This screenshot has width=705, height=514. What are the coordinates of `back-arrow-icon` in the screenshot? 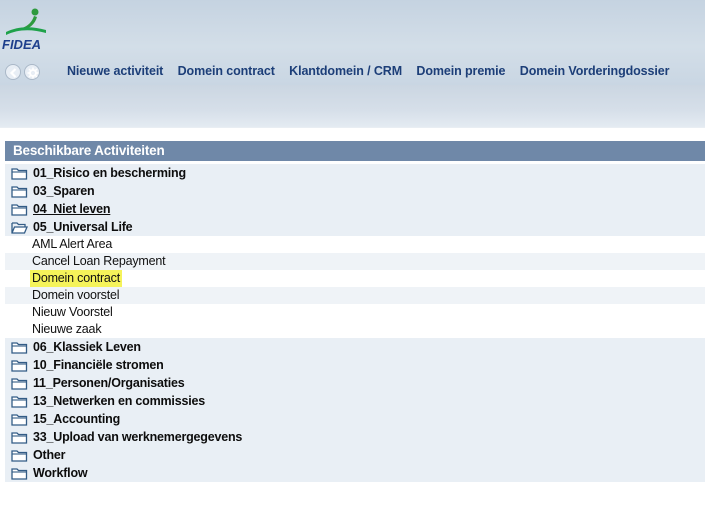 It's located at (13, 73).